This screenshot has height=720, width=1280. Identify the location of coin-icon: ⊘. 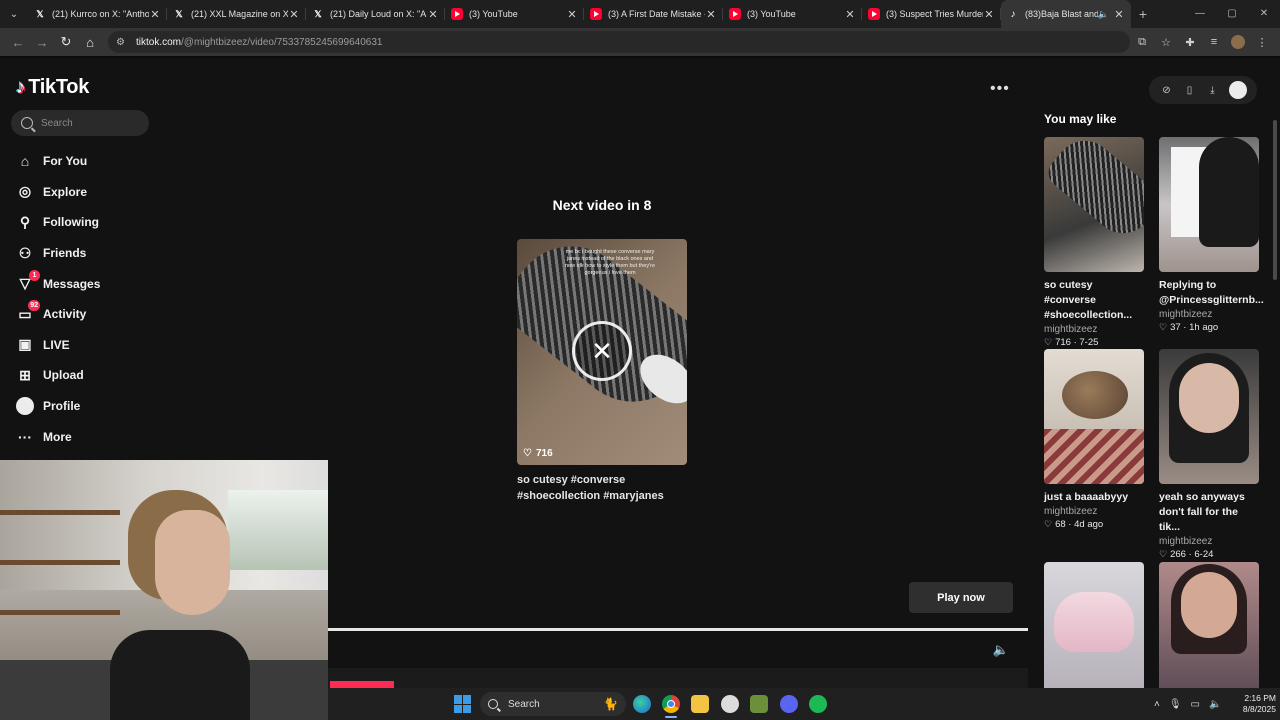
(1167, 90).